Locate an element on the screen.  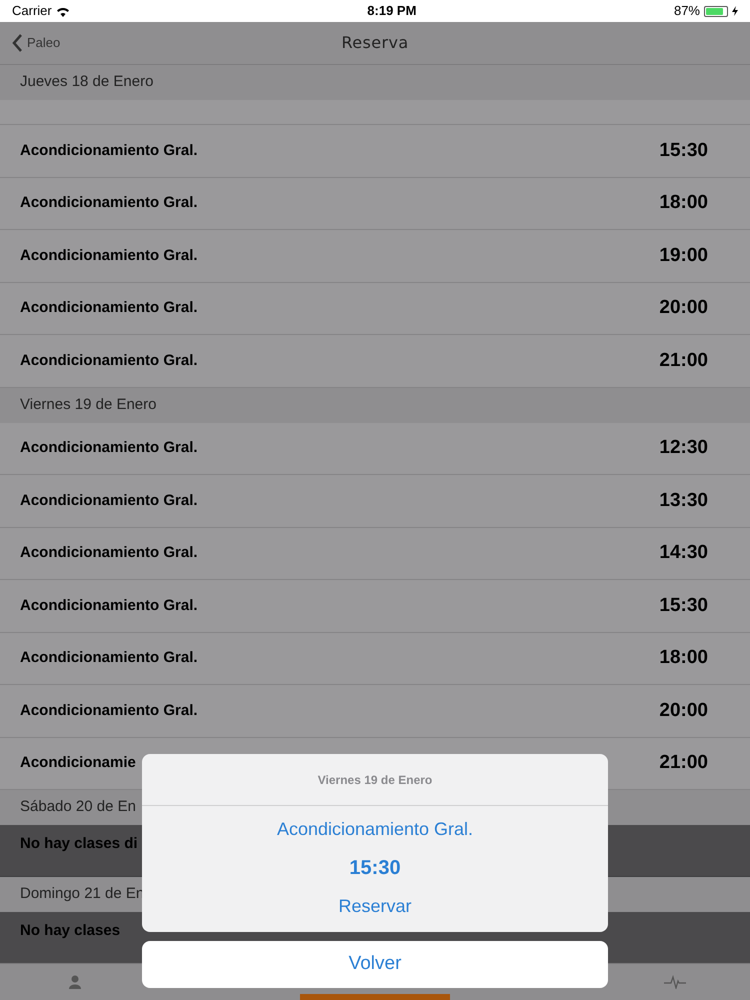
class-name: Acondicionamie is located at coordinates (78, 763).